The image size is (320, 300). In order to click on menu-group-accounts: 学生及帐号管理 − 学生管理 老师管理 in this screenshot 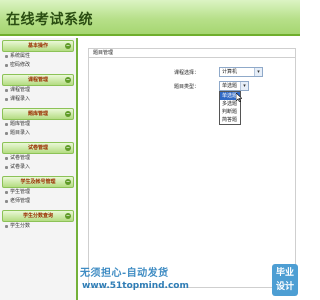, I will do `click(38, 191)`.